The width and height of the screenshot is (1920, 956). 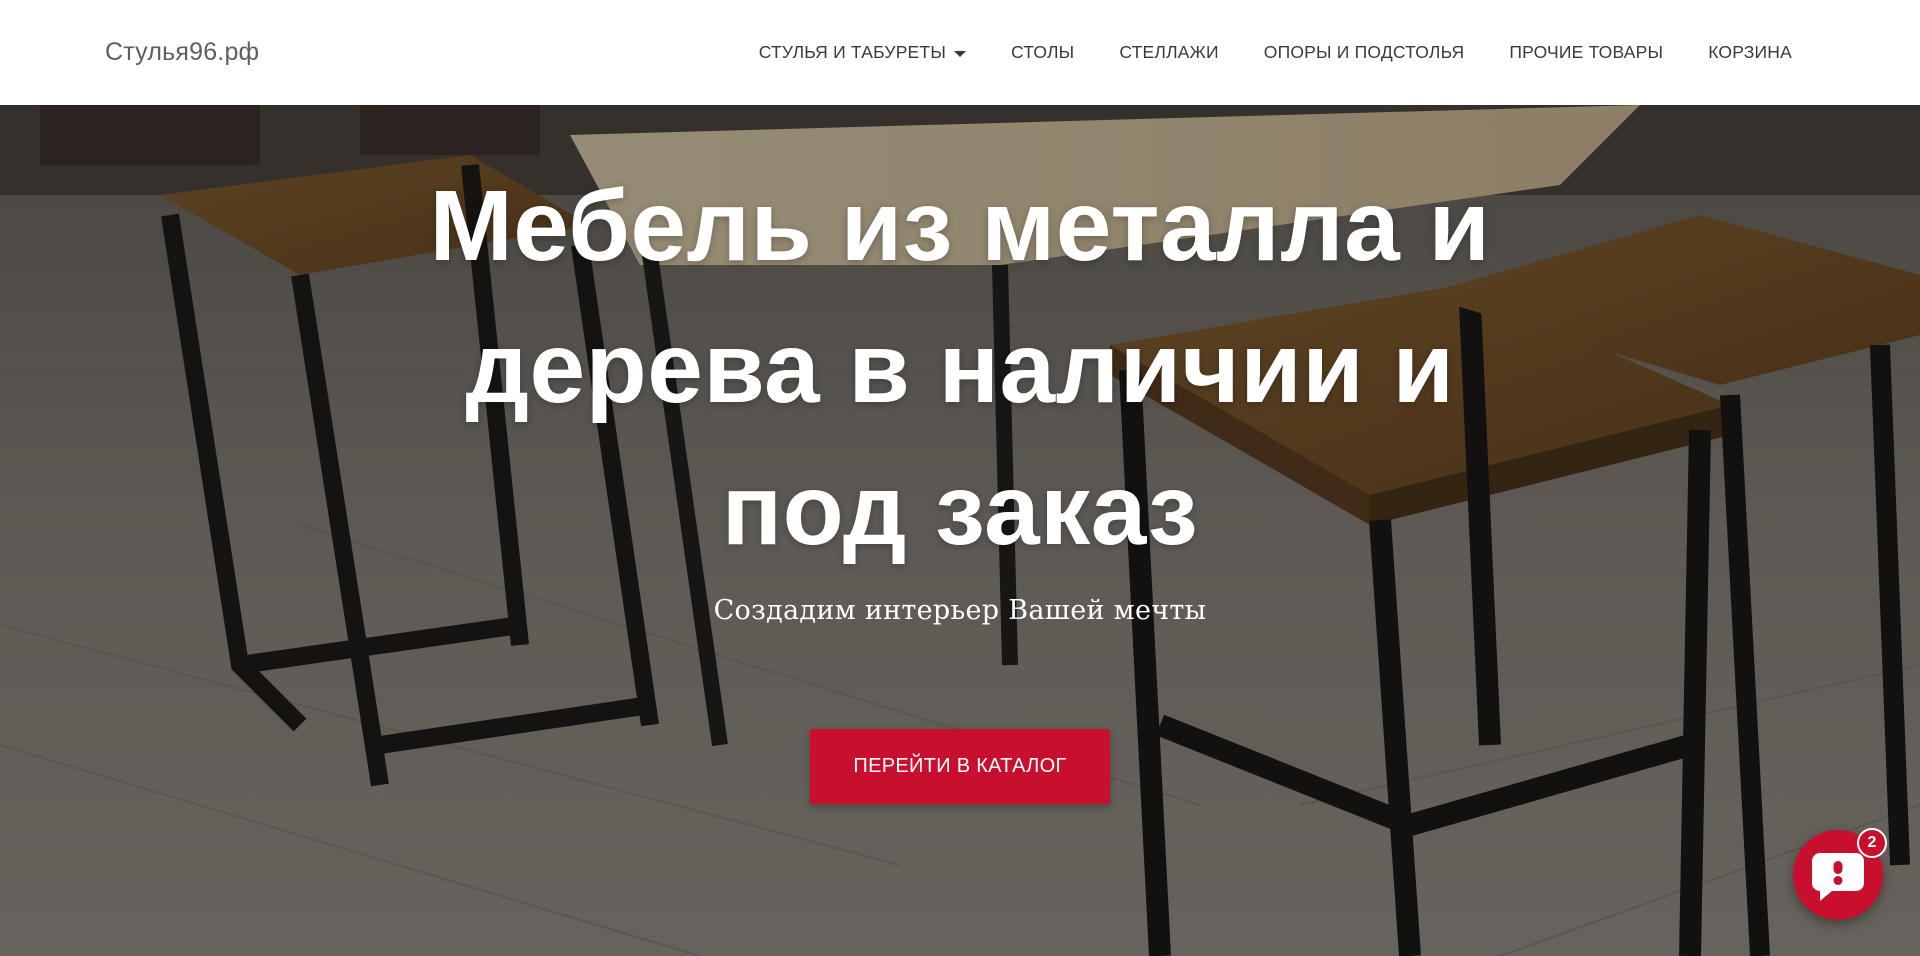 What do you see at coordinates (960, 510) in the screenshot?
I see `hero-title-line: под заказ` at bounding box center [960, 510].